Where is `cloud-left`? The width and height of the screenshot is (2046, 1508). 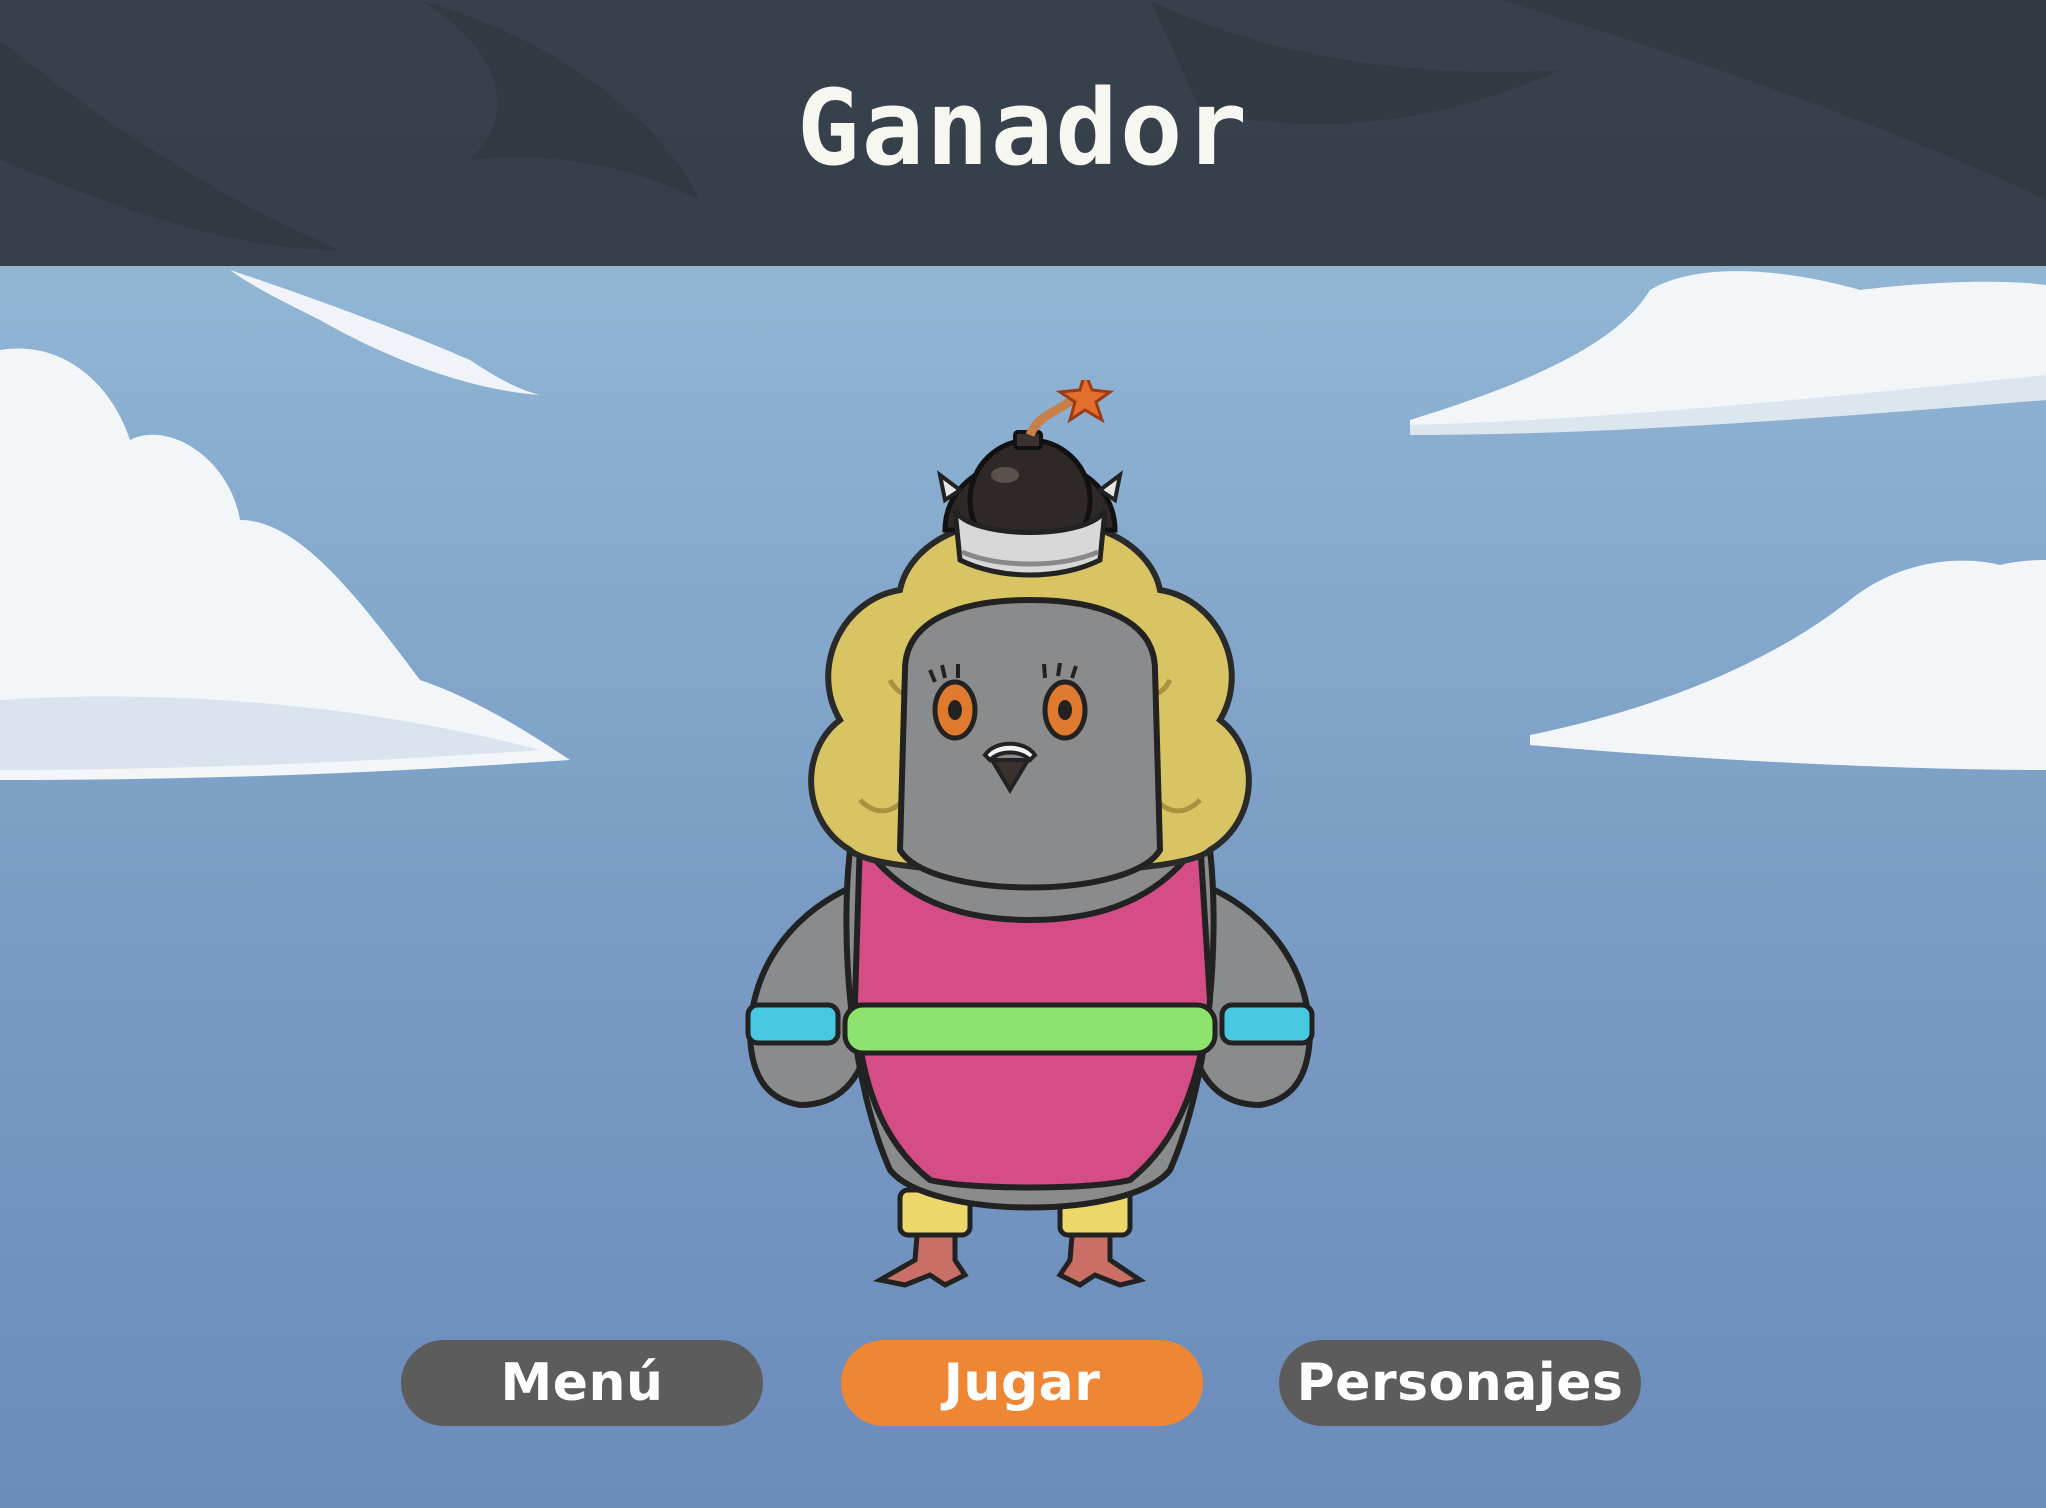
cloud-left is located at coordinates (285, 564).